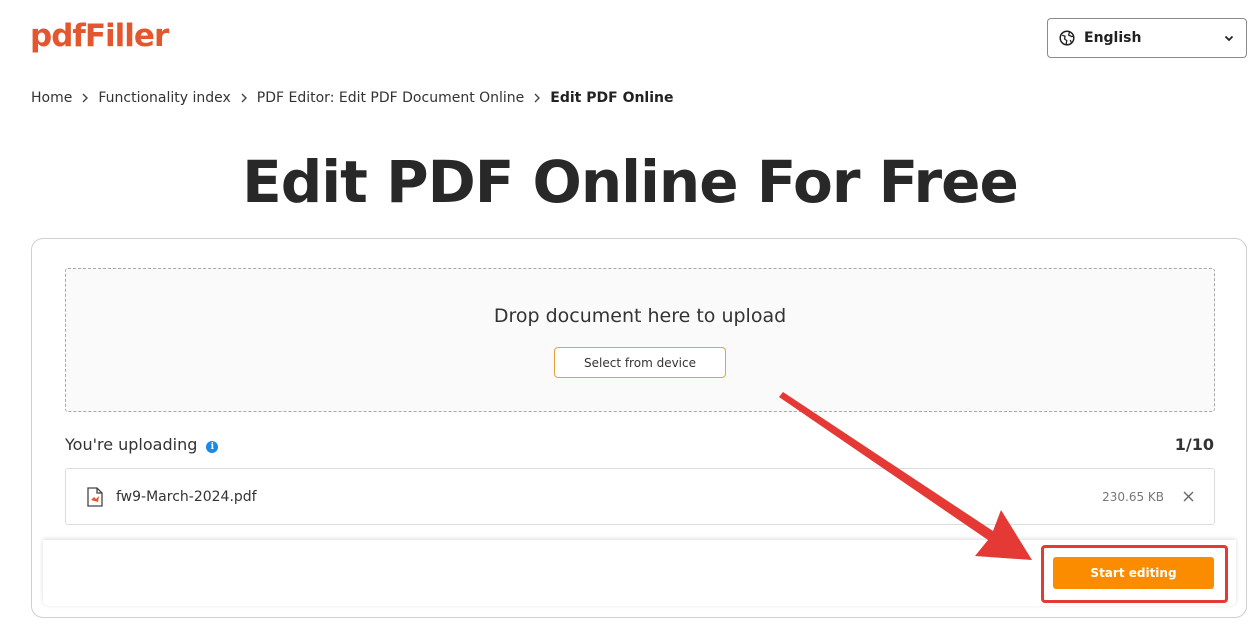 This screenshot has width=1260, height=629. What do you see at coordinates (1188, 497) in the screenshot?
I see `remove-file-icon` at bounding box center [1188, 497].